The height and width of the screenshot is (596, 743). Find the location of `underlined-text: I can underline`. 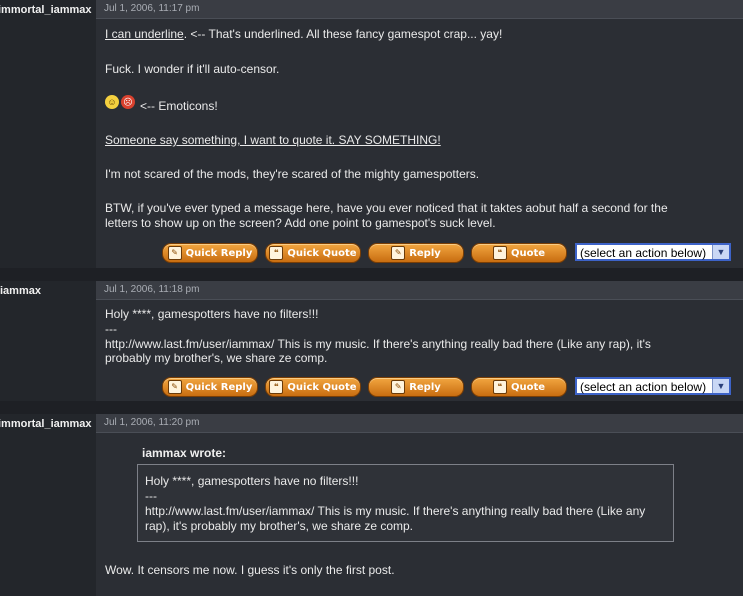

underlined-text: I can underline is located at coordinates (144, 34).